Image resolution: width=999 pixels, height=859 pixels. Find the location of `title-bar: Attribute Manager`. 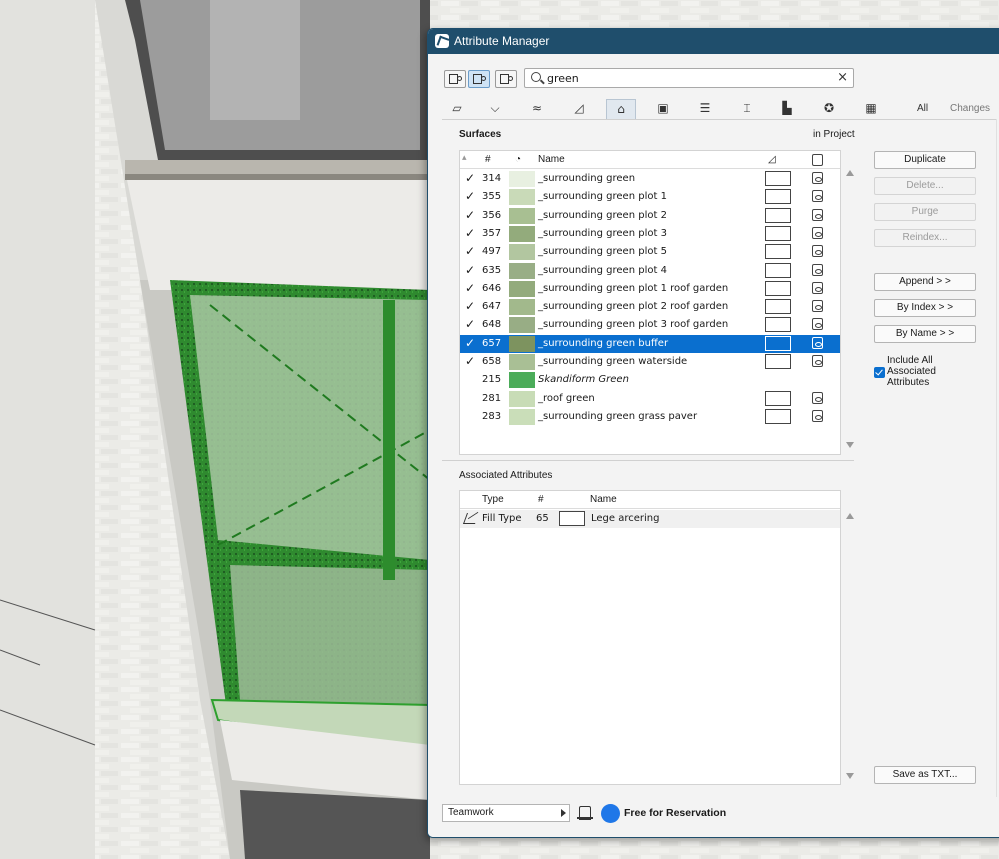

title-bar: Attribute Manager is located at coordinates (713, 41).